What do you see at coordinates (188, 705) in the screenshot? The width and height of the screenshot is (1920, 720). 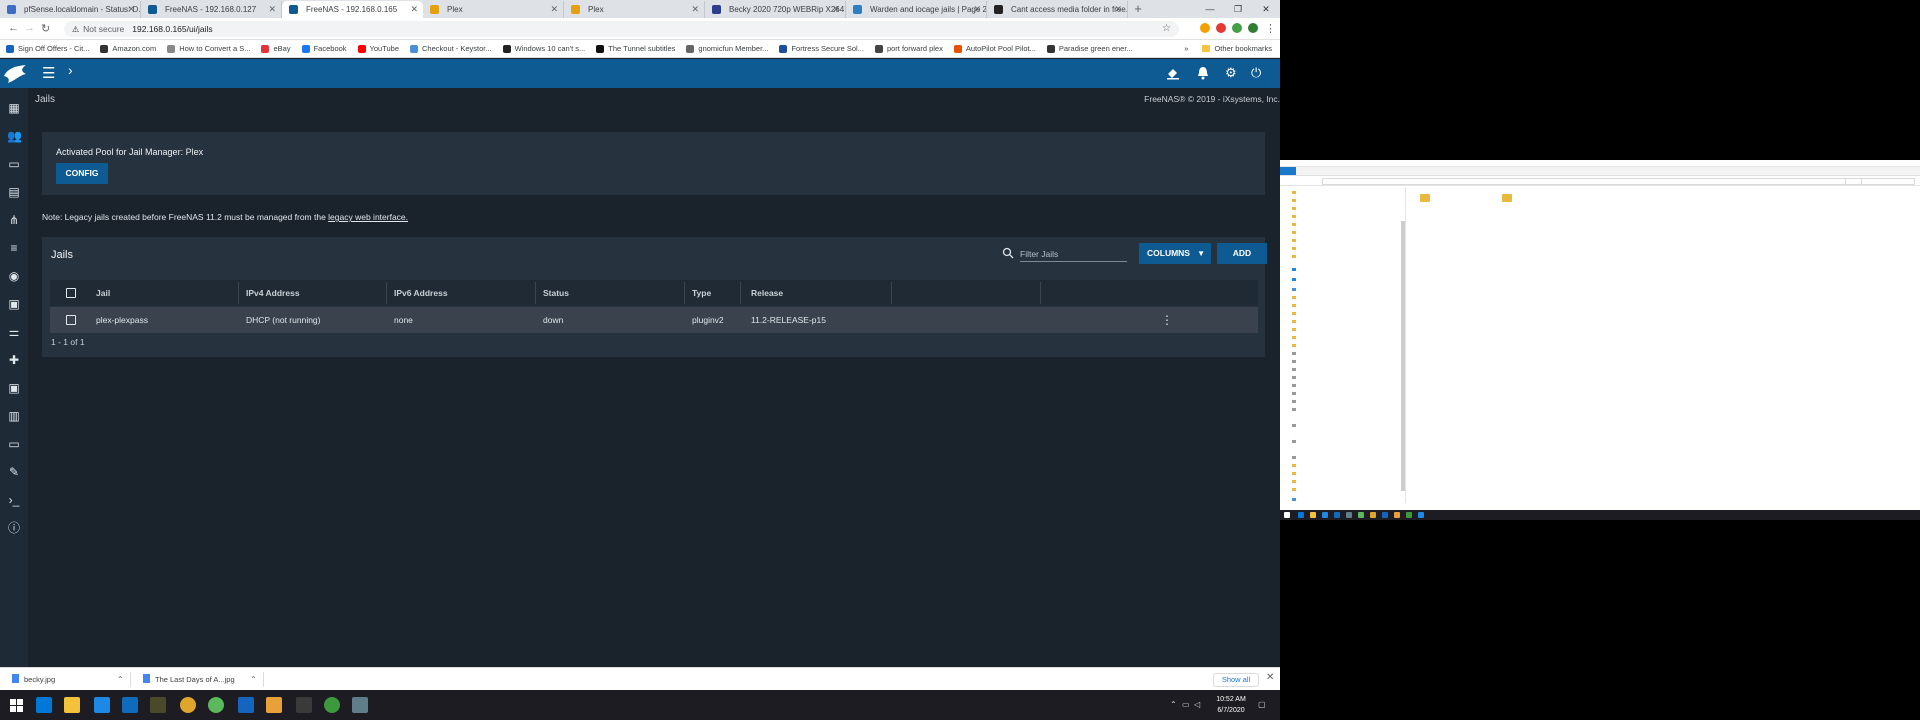 I see `chrome-icon` at bounding box center [188, 705].